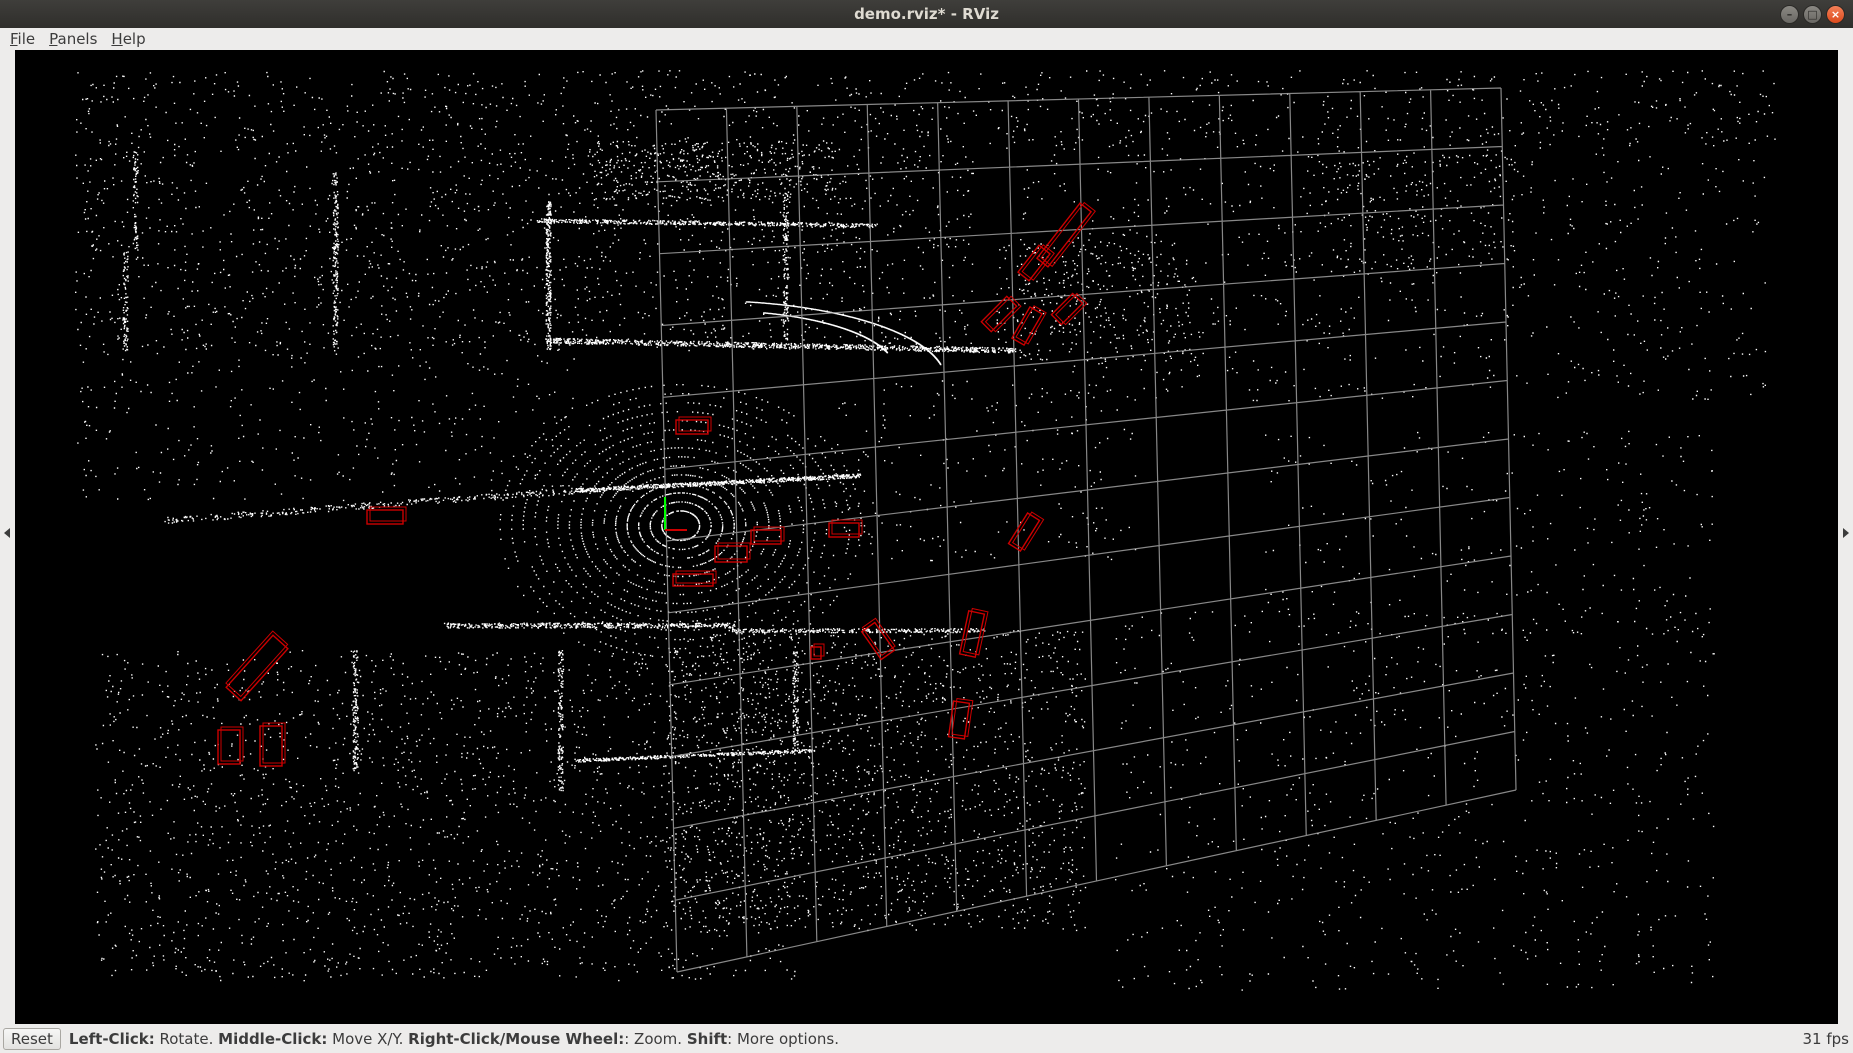 This screenshot has width=1853, height=1053. Describe the element at coordinates (7, 533) in the screenshot. I see `chevron-left-icon` at that location.